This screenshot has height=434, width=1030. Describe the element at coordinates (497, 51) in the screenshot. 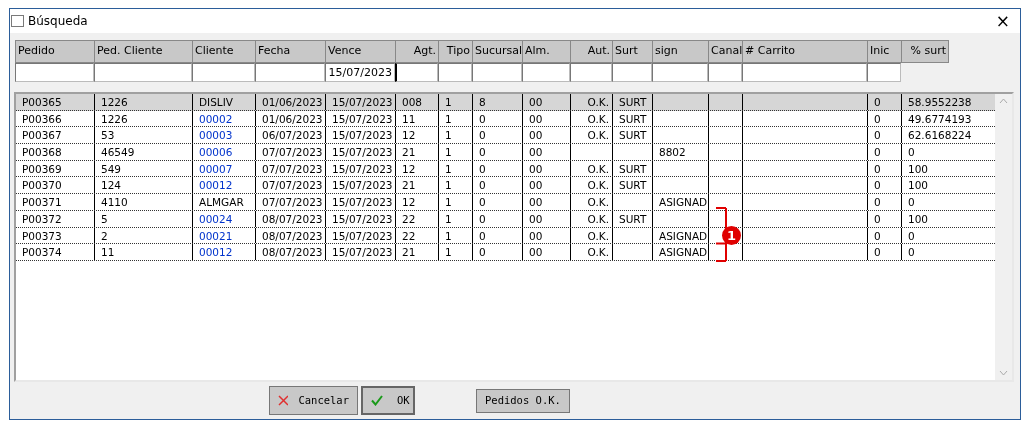

I see `column-header: Sucursal` at that location.